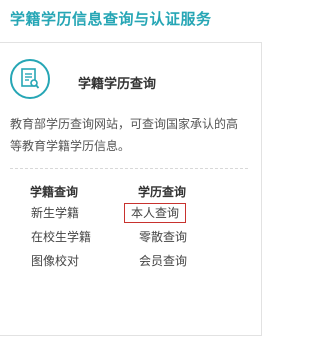 The height and width of the screenshot is (339, 320). I want to click on column-degree: 学历查询 本人查询 零散查询 会员查询, so click(181, 228).